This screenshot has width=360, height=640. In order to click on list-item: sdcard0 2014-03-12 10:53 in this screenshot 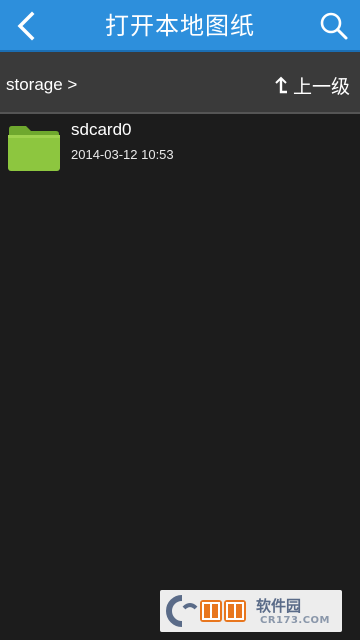, I will do `click(180, 150)`.